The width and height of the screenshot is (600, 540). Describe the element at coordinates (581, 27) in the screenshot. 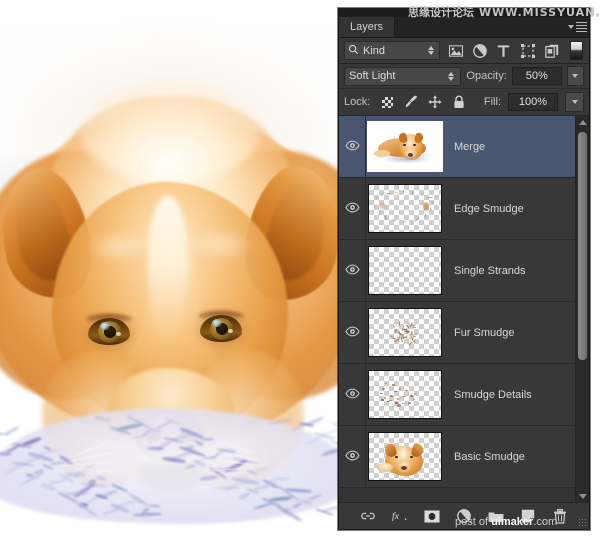

I see `hamburger-menu-icon` at that location.